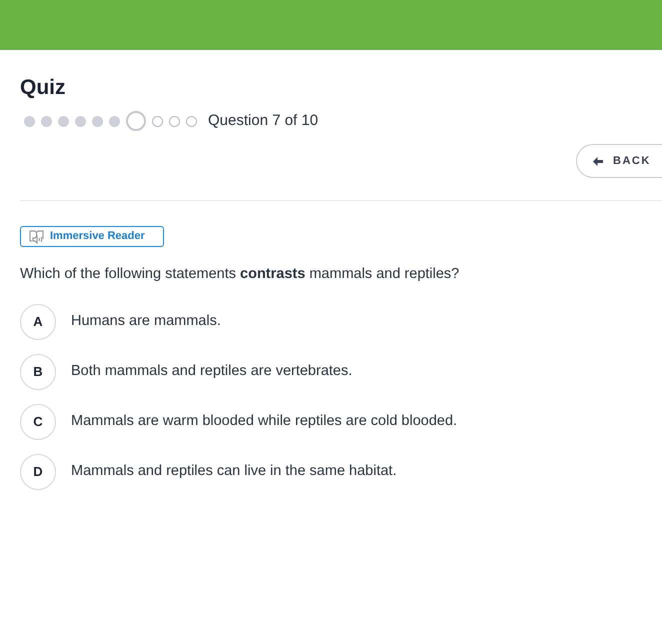  What do you see at coordinates (234, 472) in the screenshot?
I see `option-text: Mammals and reptiles can live in the same habitat.` at bounding box center [234, 472].